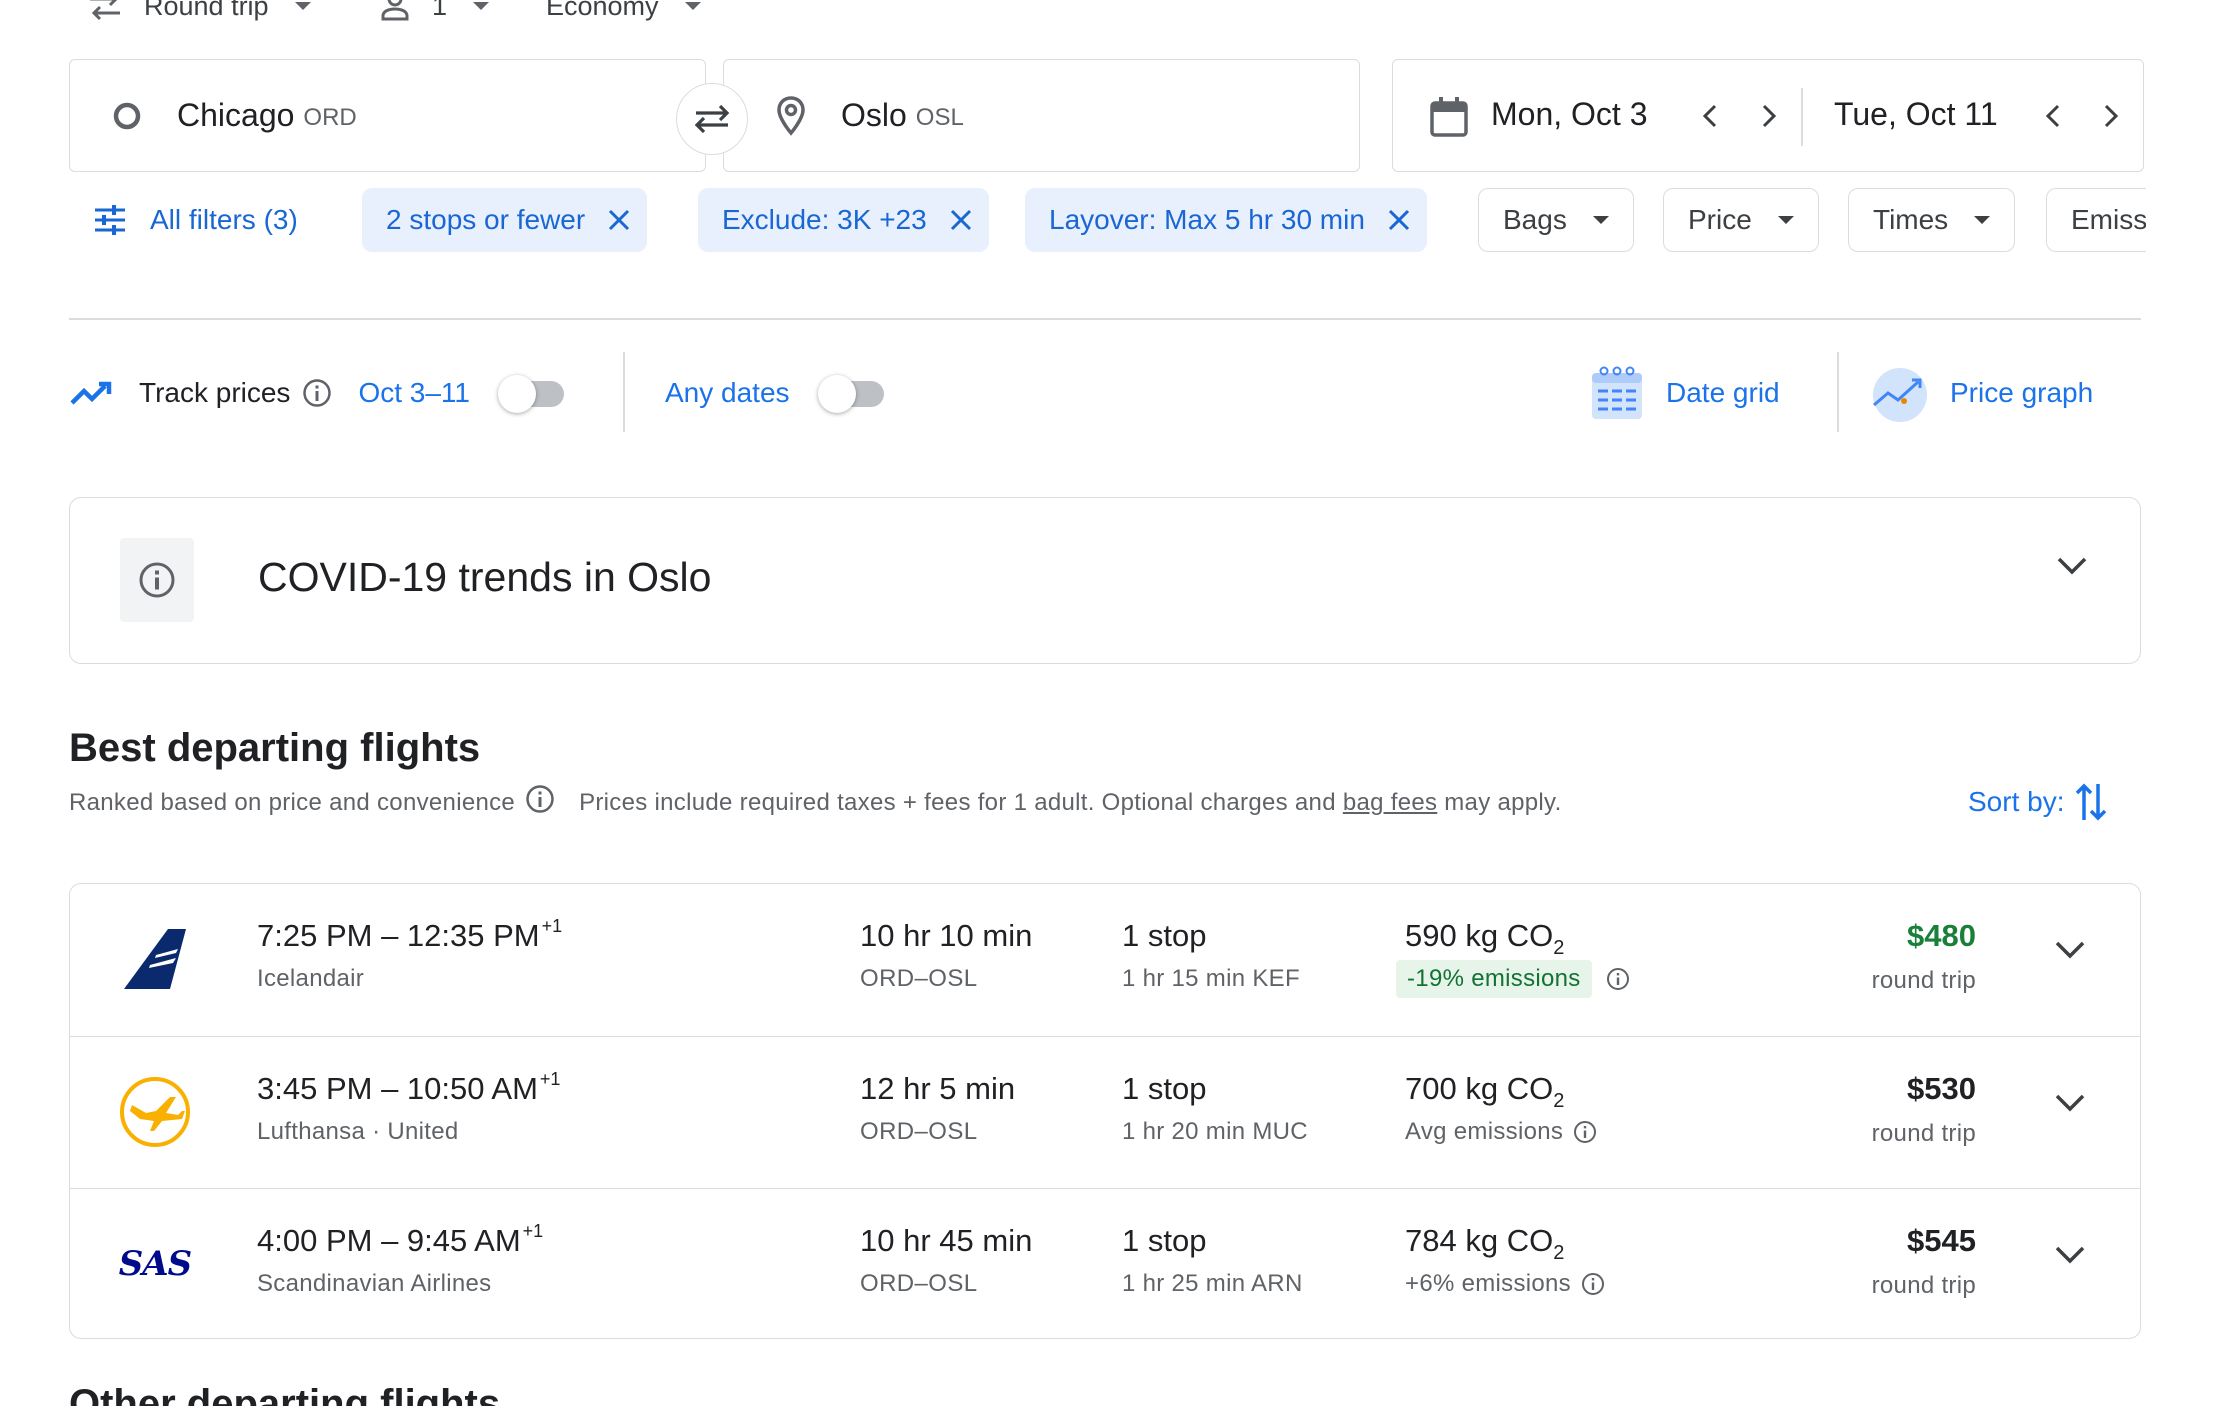 Image resolution: width=2230 pixels, height=1406 pixels. I want to click on flight-times: 3:45 PM – 10:50 AM +1, so click(409, 1087).